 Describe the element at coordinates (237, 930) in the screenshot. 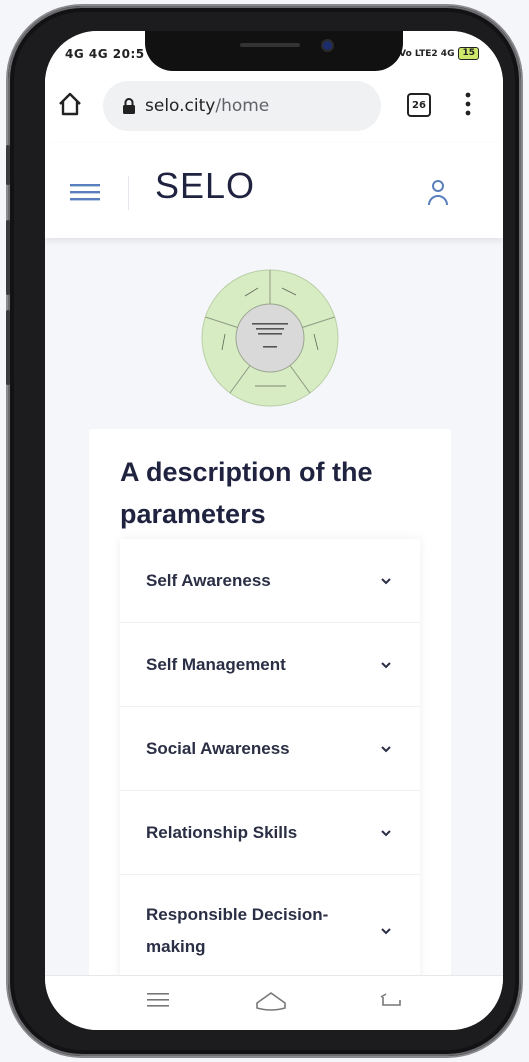

I see `accordion-item-label: Responsible Decision-making` at that location.